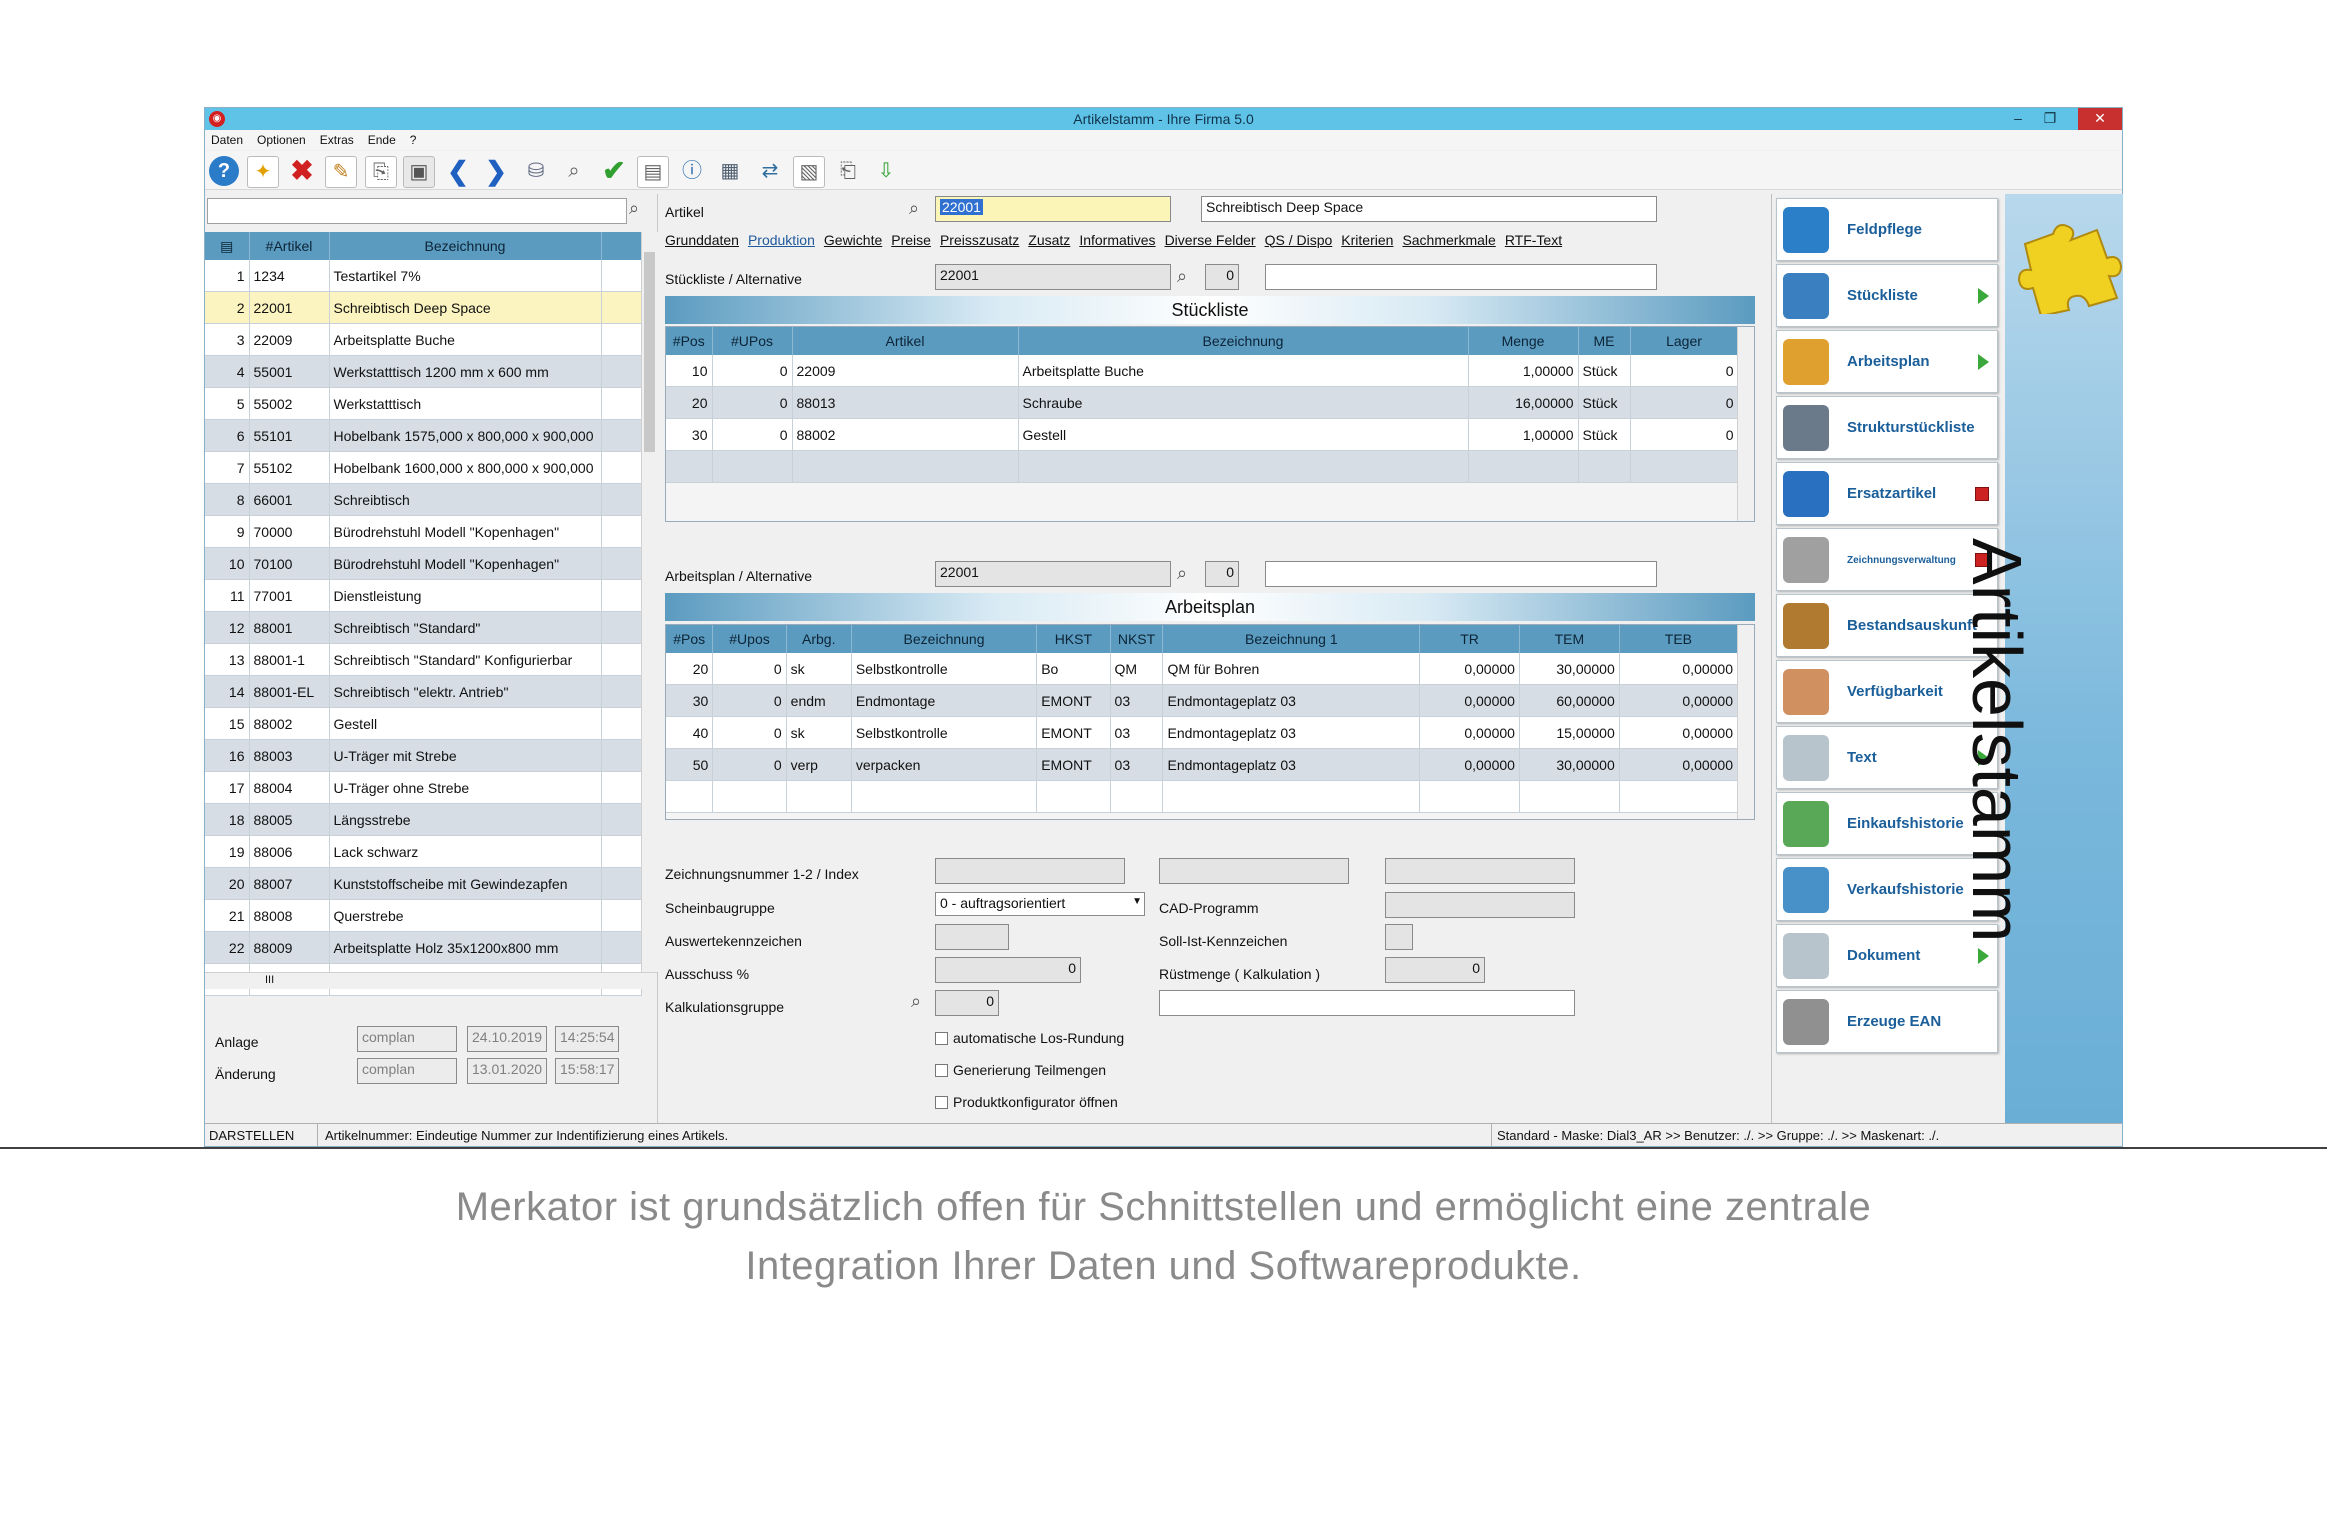  Describe the element at coordinates (2050, 119) in the screenshot. I see `maximize-icon: ❐` at that location.